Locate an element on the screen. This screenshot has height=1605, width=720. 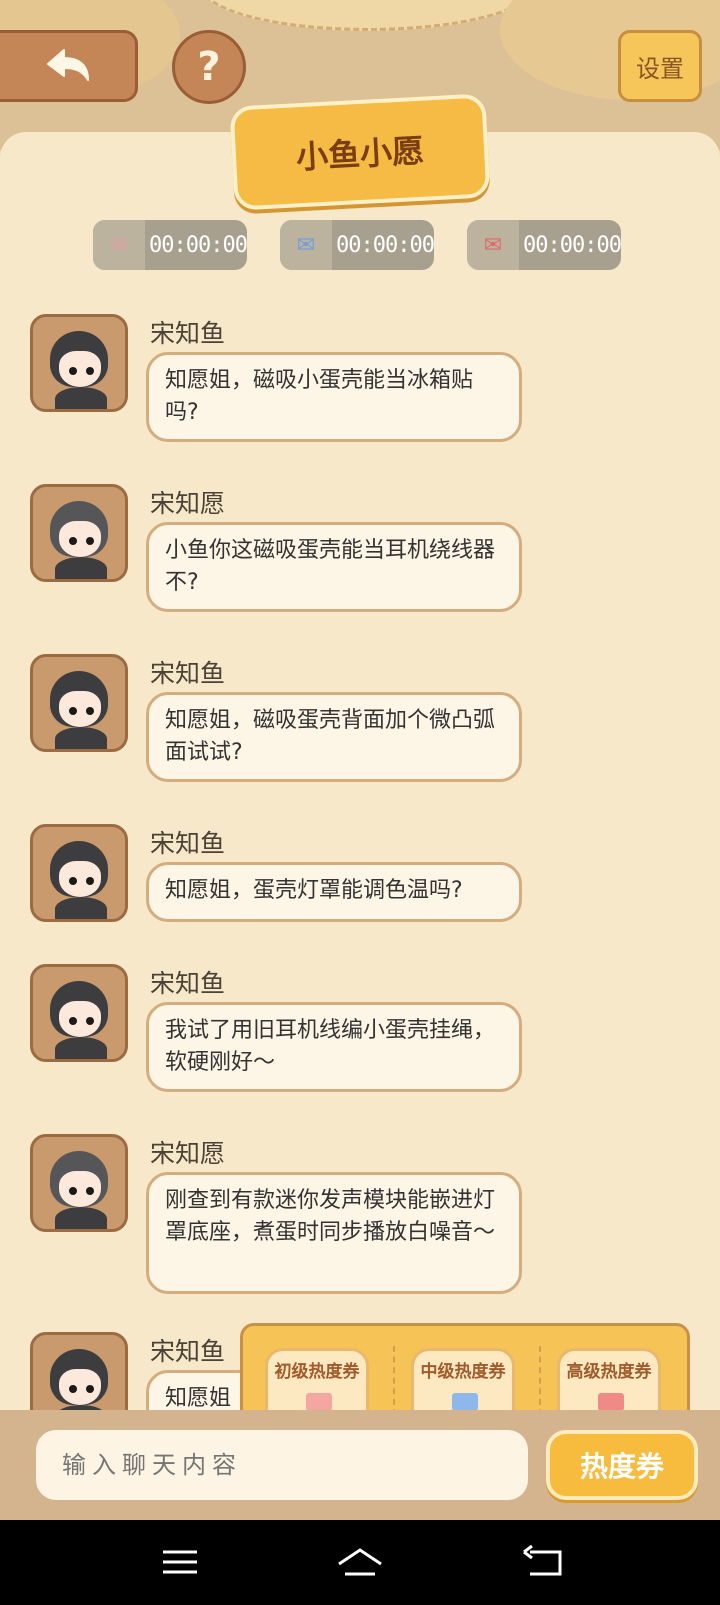
message-bubble: 我试了用旧耳机线编小蛋壳挂绳，软硬刚好～ is located at coordinates (334, 1047).